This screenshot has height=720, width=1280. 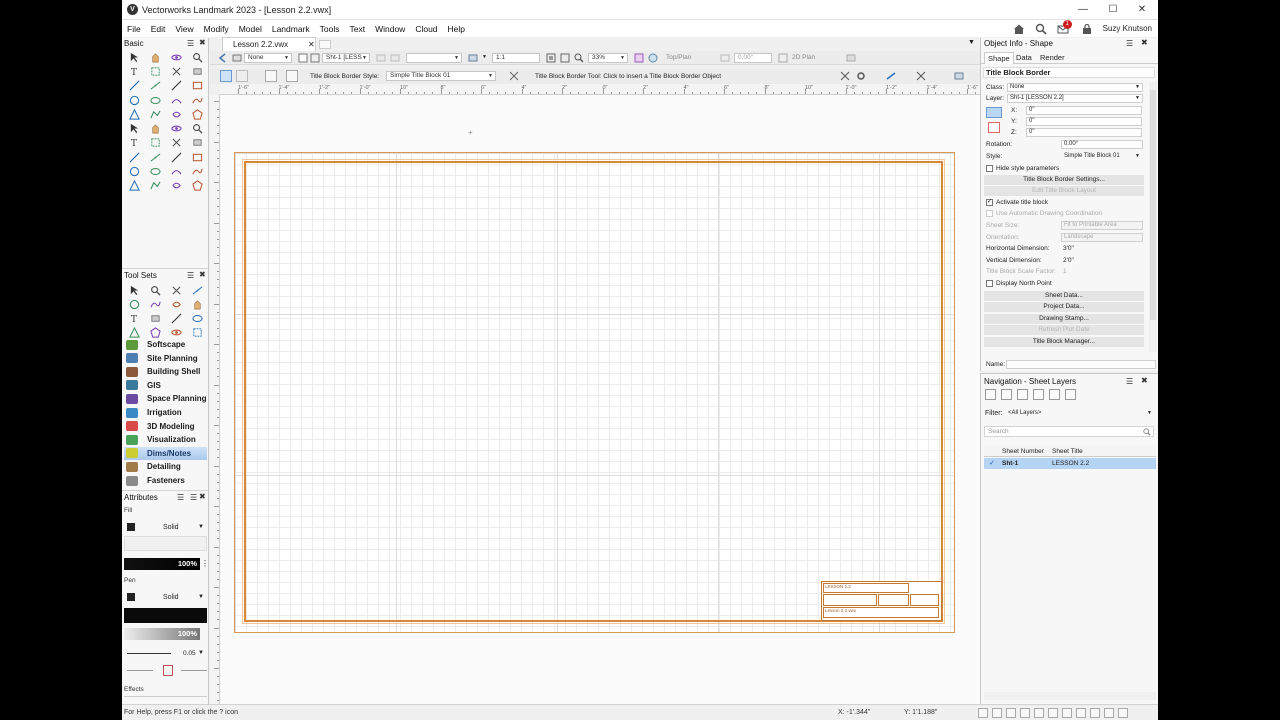 I want to click on scale-factor-value: 1, so click(x=1065, y=271).